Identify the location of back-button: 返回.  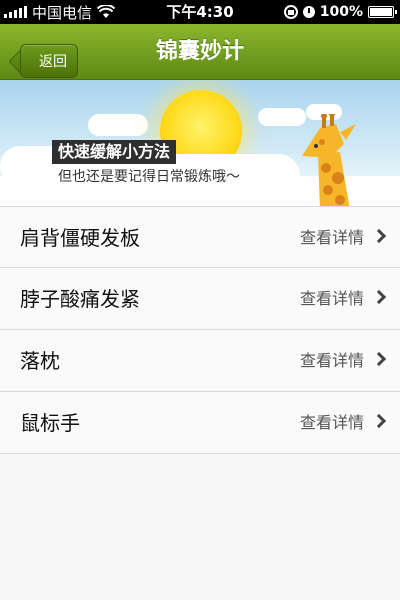
(49, 61).